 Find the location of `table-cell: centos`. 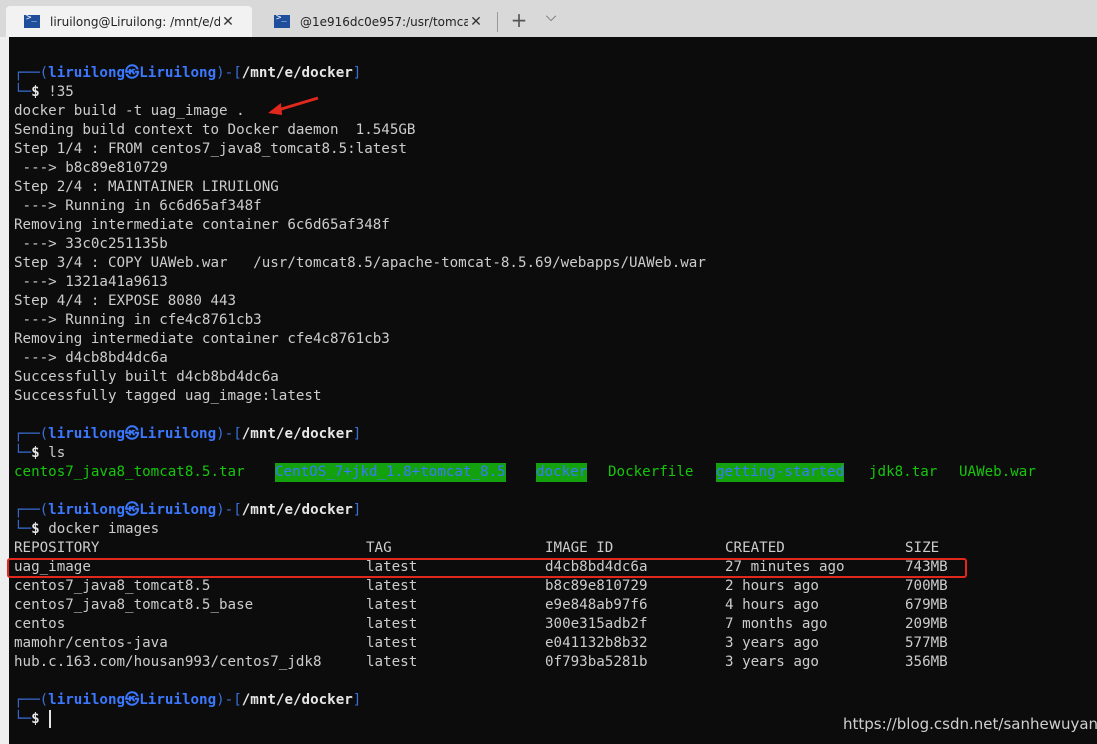

table-cell: centos is located at coordinates (40, 624).